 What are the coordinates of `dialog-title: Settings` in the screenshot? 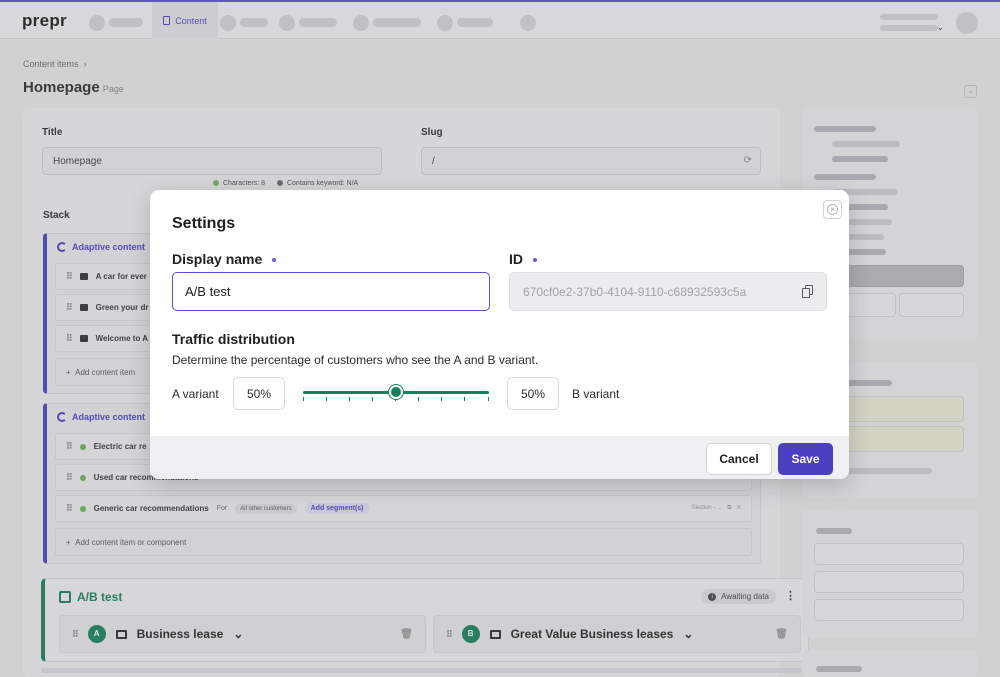 It's located at (204, 223).